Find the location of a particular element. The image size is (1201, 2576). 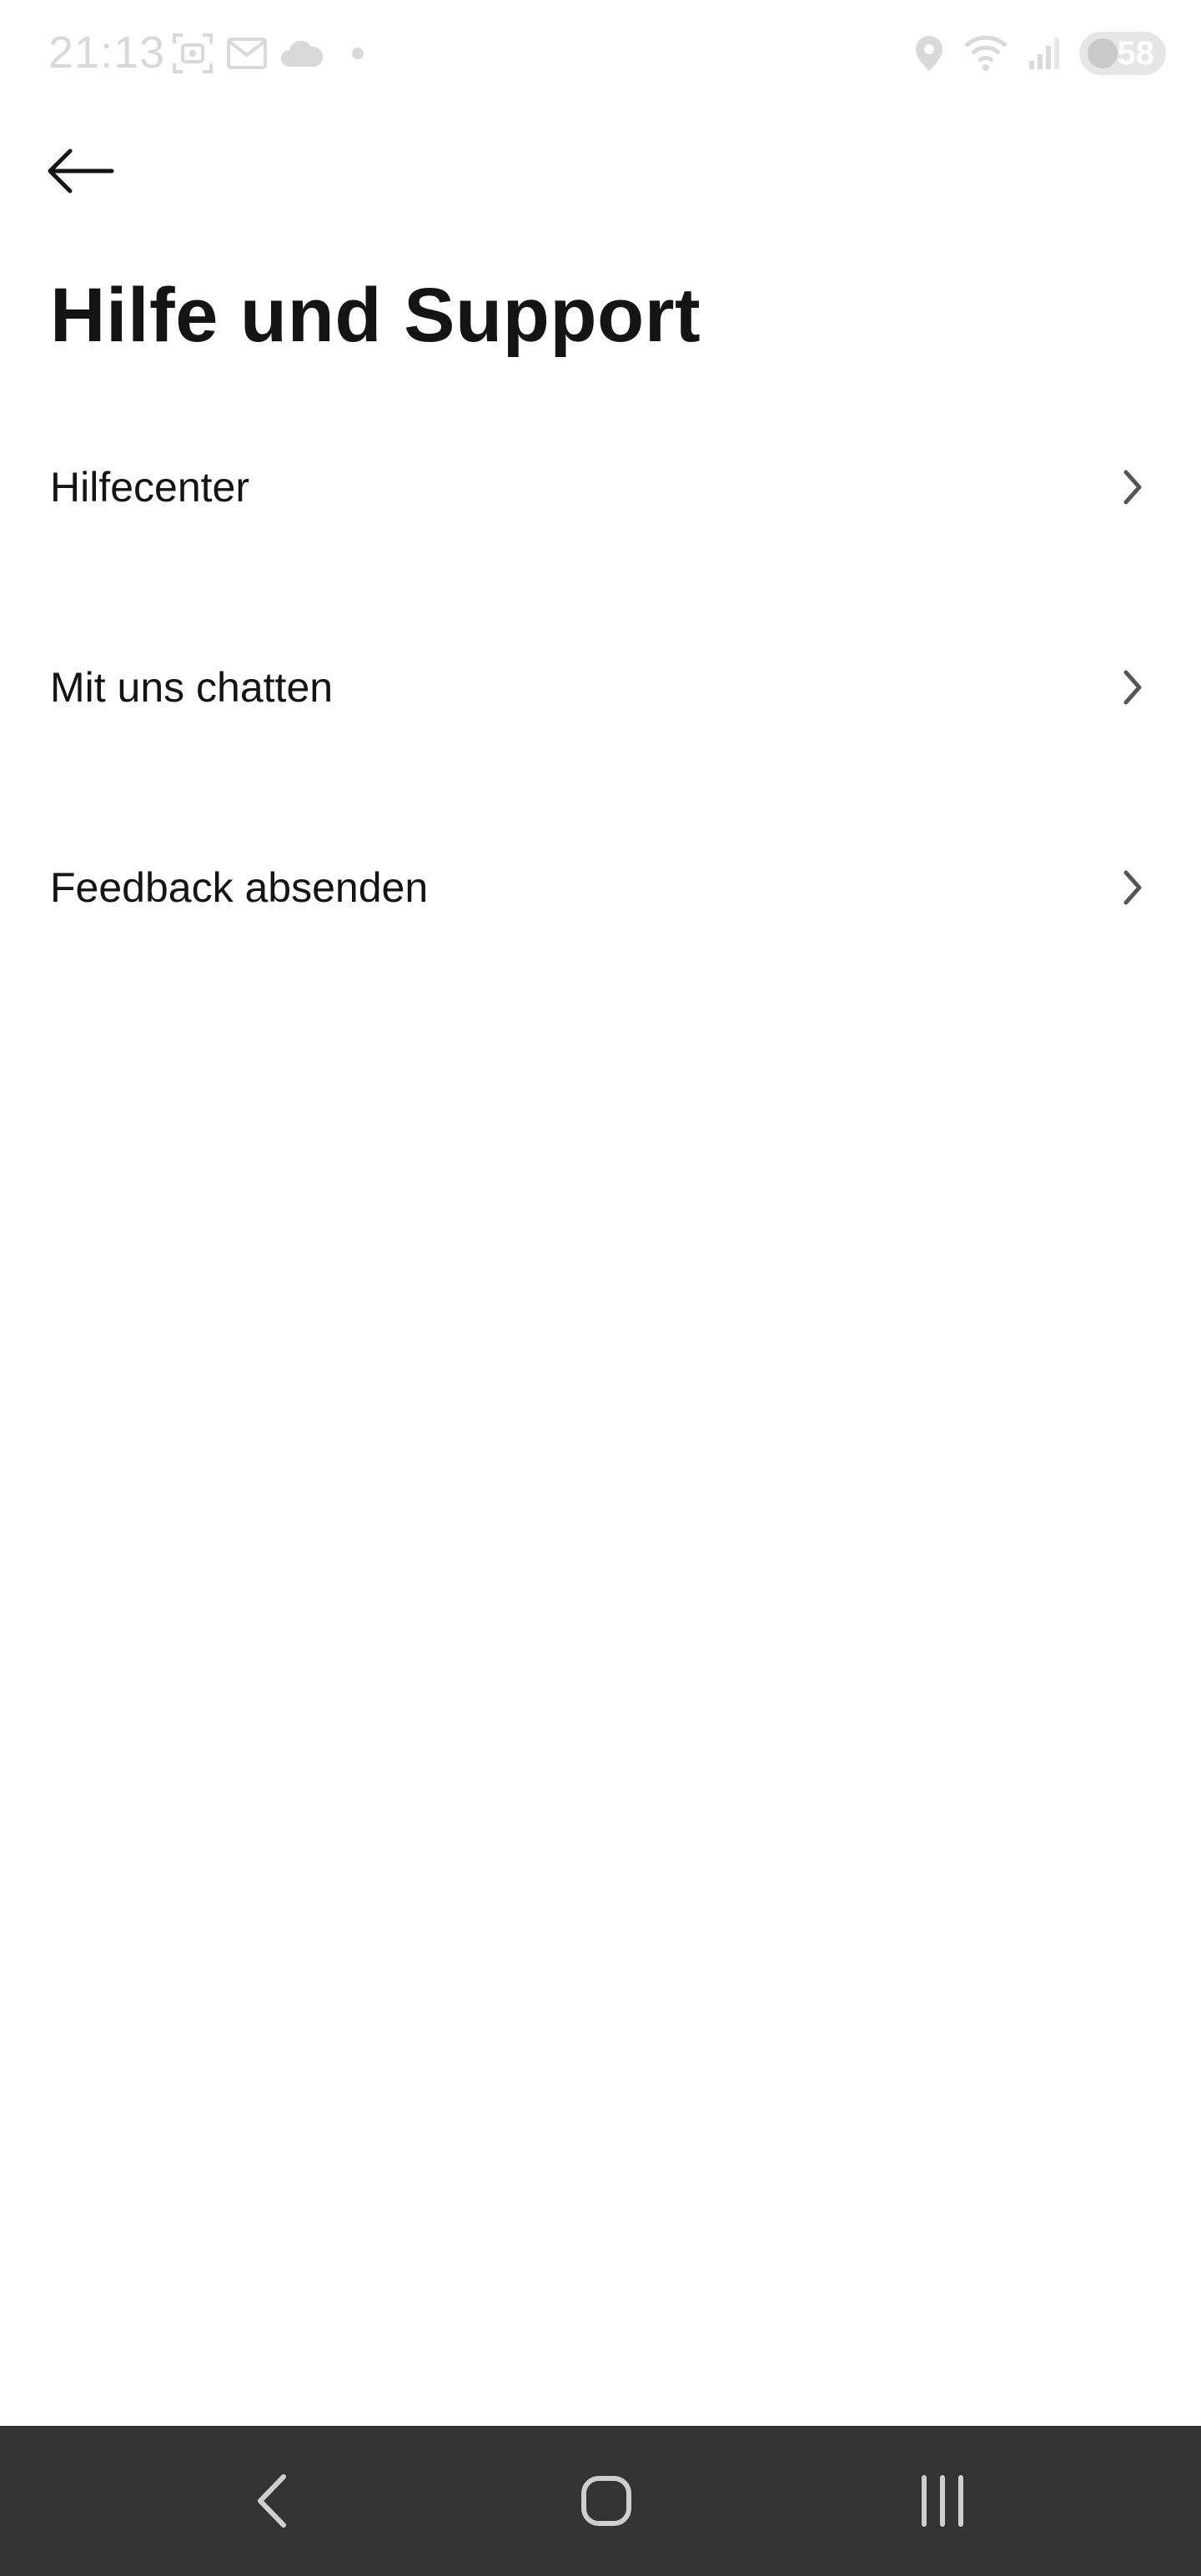

menu-item-label: Feedback absenden is located at coordinates (240, 887).